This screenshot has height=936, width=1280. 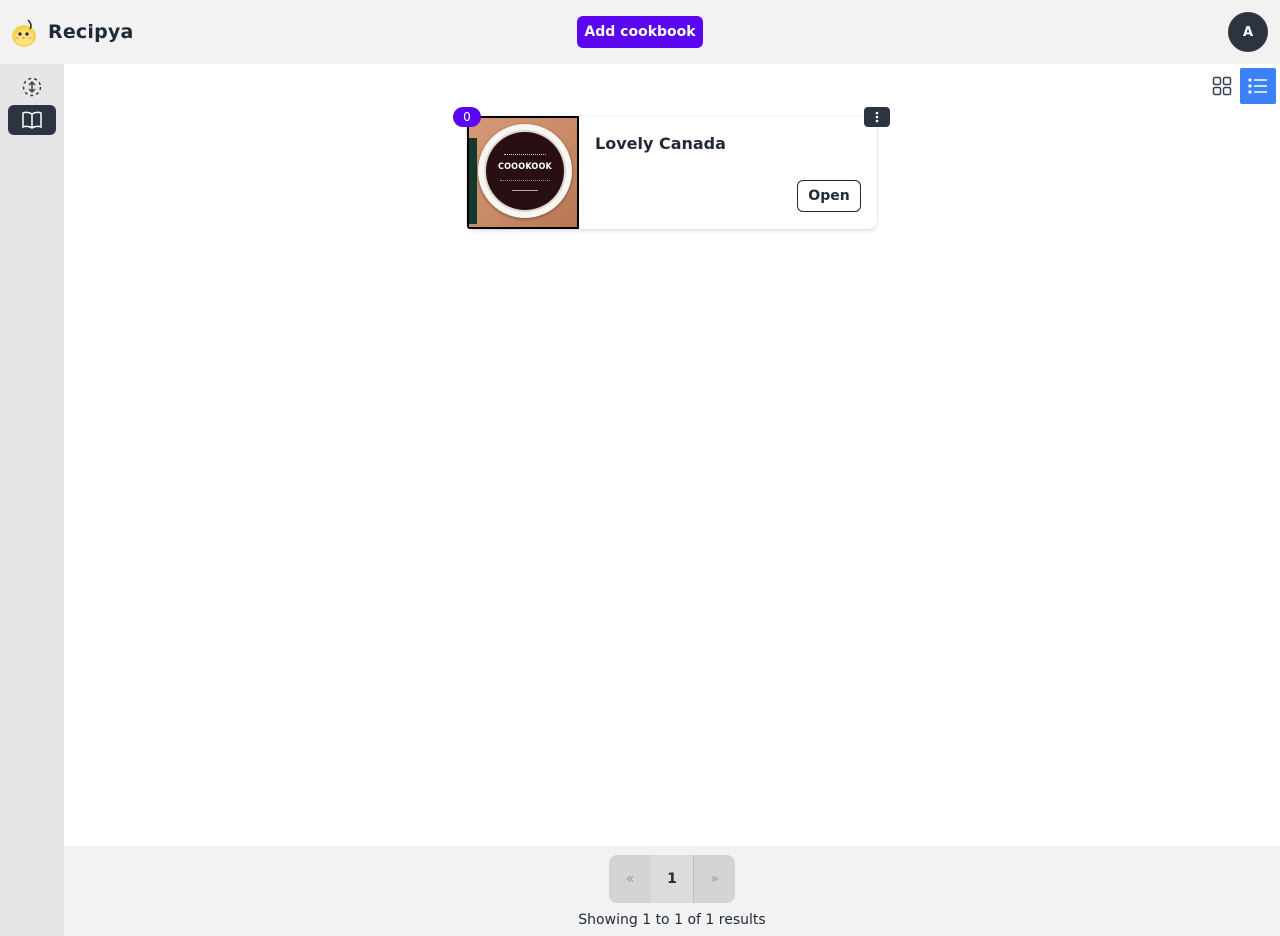 I want to click on add-cookbook-button: Add cookbook, so click(x=640, y=32).